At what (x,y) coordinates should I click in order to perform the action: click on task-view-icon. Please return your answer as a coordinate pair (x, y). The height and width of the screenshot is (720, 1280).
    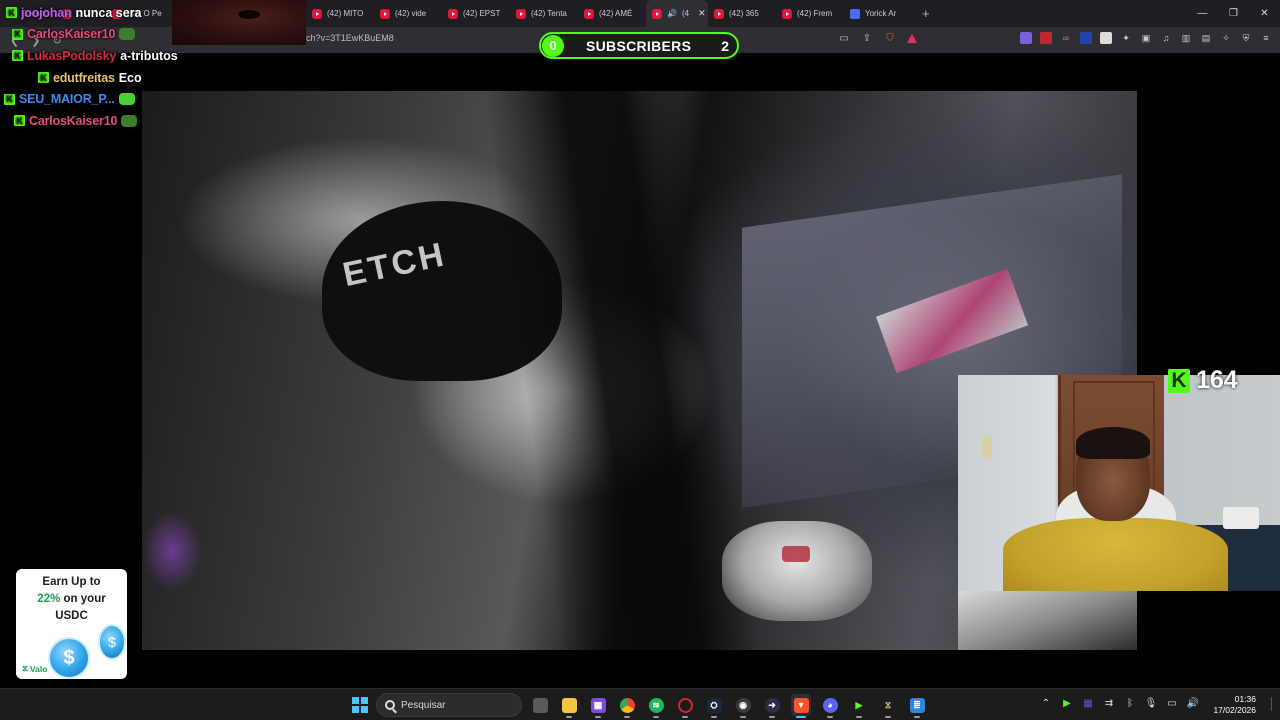
    Looking at the image, I should click on (540, 705).